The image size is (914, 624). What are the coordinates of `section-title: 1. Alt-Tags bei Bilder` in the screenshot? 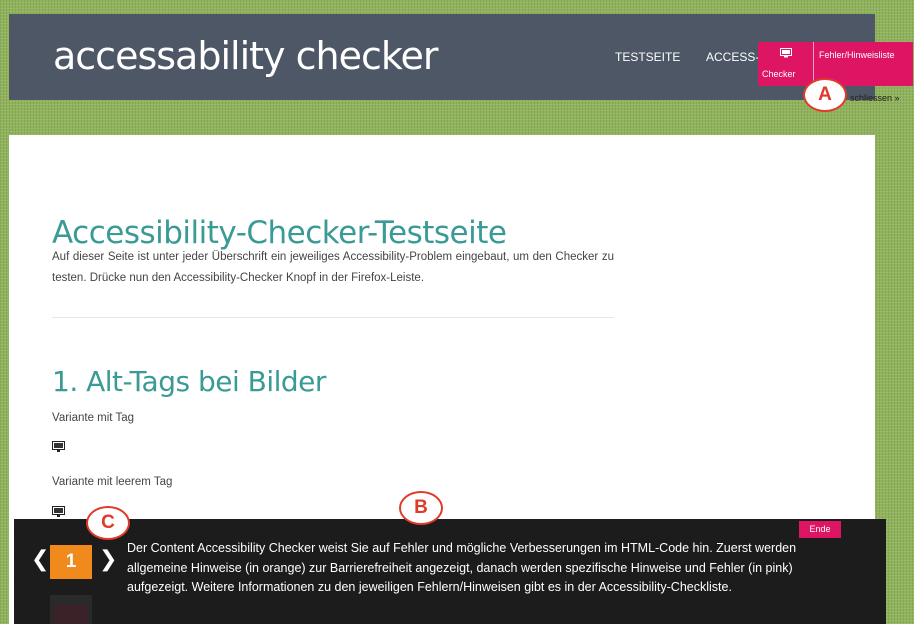 It's located at (189, 381).